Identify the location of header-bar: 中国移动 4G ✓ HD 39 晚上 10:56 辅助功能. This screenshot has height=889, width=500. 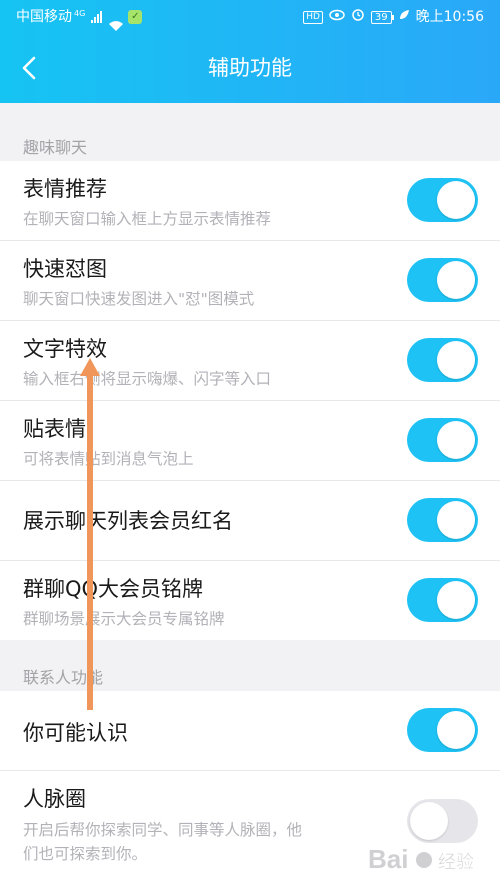
(250, 51).